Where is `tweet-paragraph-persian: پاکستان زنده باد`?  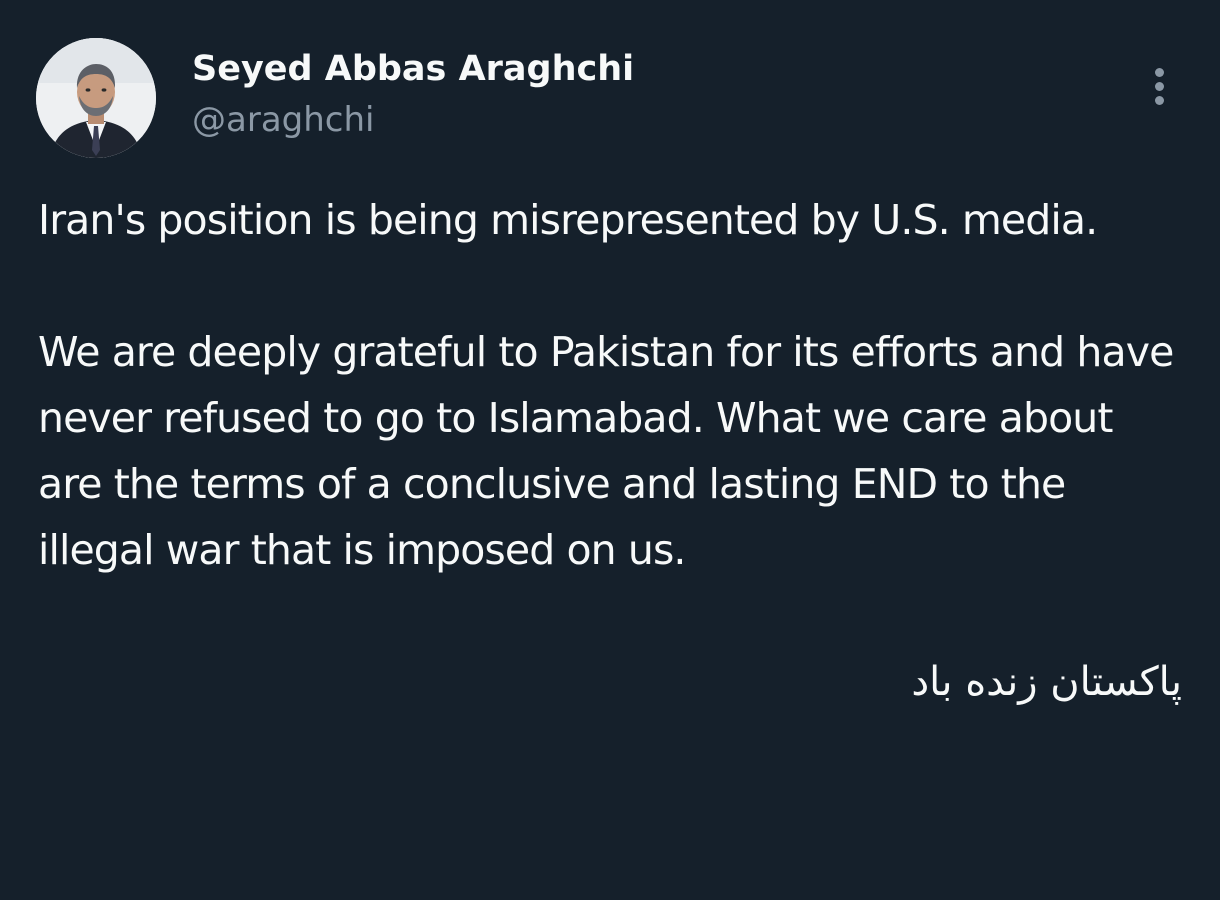 tweet-paragraph-persian: پاکستان زنده باد is located at coordinates (1046, 682).